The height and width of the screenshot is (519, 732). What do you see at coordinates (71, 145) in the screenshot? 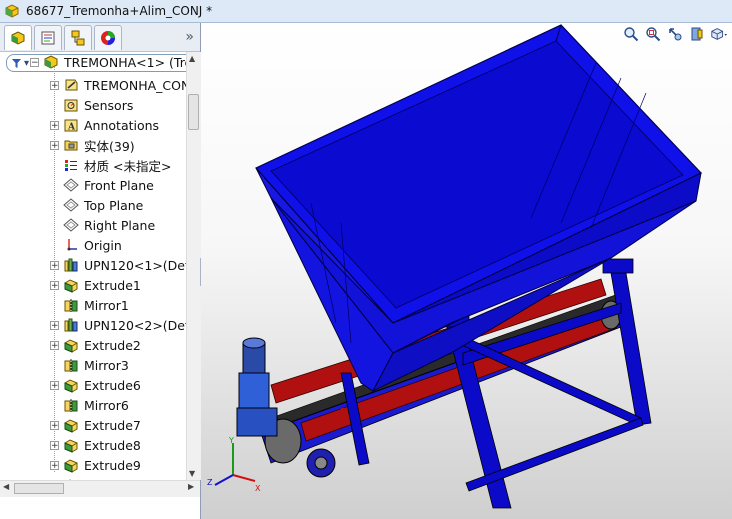
I see `solid-bodies-folder-icon` at bounding box center [71, 145].